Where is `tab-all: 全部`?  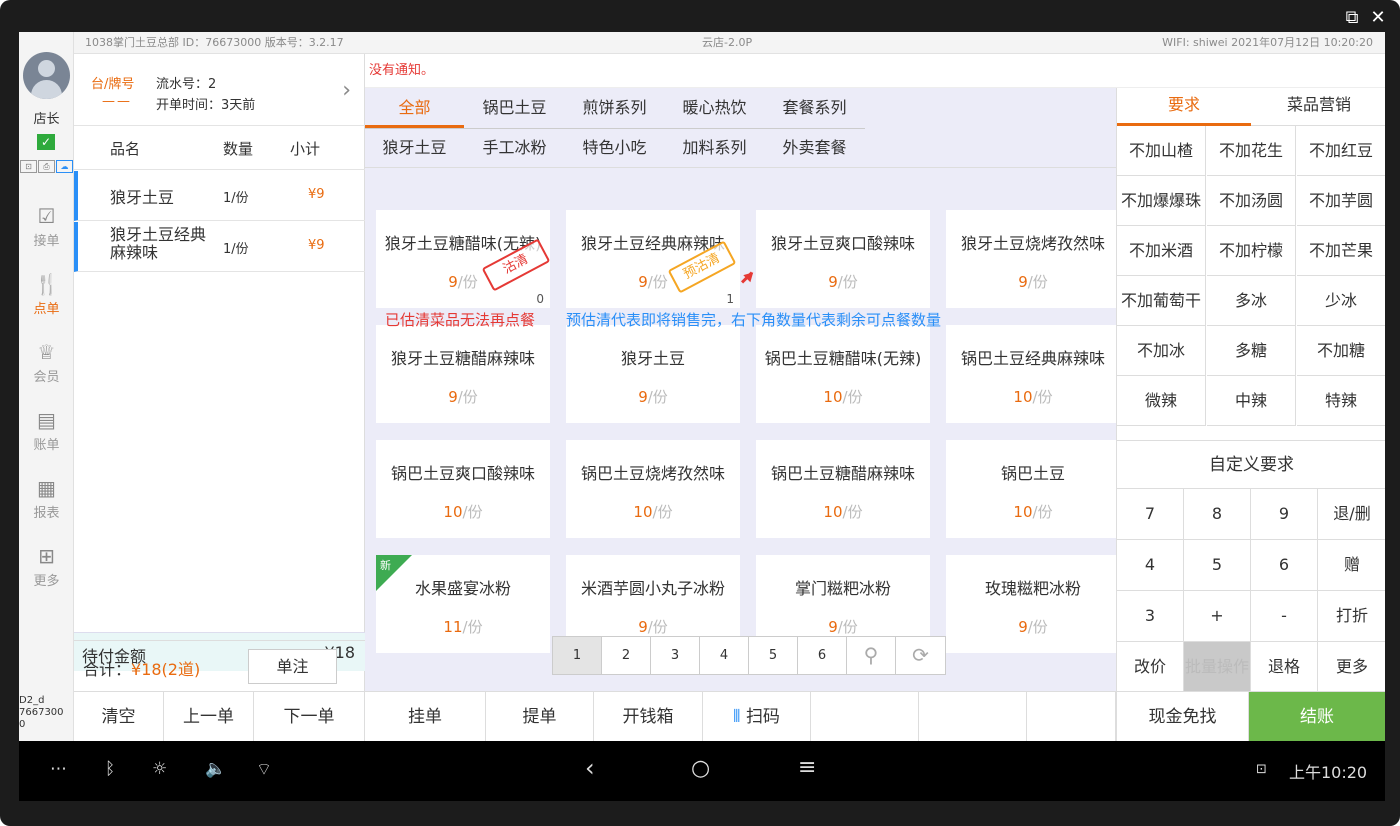
tab-all: 全部 is located at coordinates (414, 108).